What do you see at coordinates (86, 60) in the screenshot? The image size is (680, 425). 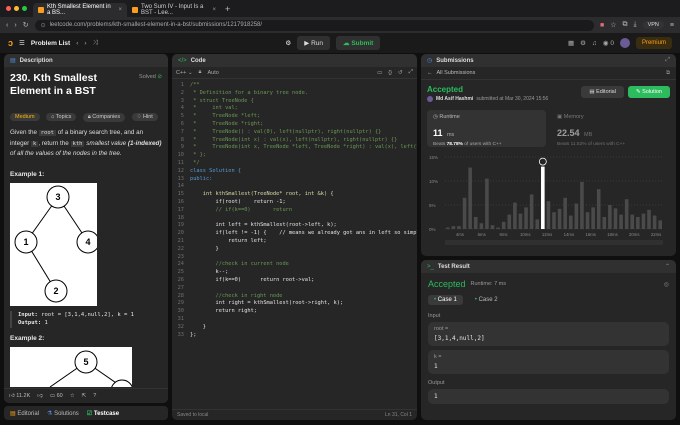 I see `description-tab: ▤ Description` at bounding box center [86, 60].